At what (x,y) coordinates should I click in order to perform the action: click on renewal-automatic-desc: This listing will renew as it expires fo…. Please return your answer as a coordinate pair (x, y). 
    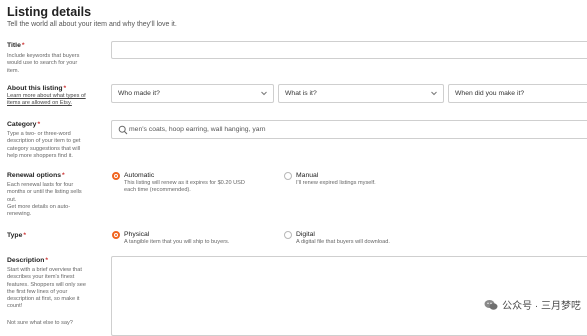
    Looking at the image, I should click on (204, 187).